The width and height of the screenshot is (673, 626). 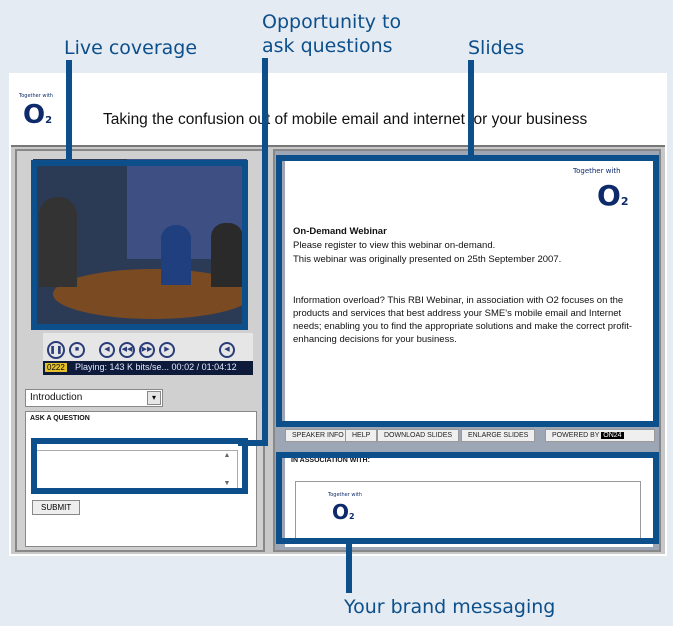 What do you see at coordinates (467, 498) in the screenshot?
I see `highlight-brand` at bounding box center [467, 498].